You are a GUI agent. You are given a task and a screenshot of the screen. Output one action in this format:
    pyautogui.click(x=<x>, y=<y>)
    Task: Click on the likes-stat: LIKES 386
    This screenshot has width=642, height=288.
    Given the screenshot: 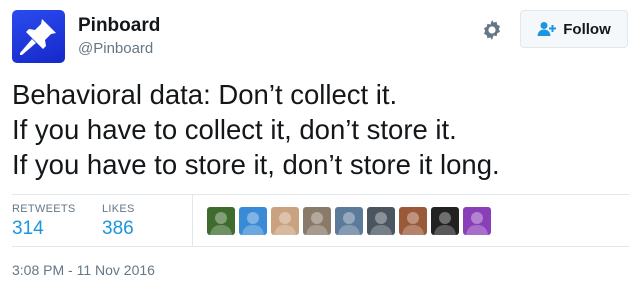 What is the action you would take?
    pyautogui.click(x=118, y=221)
    